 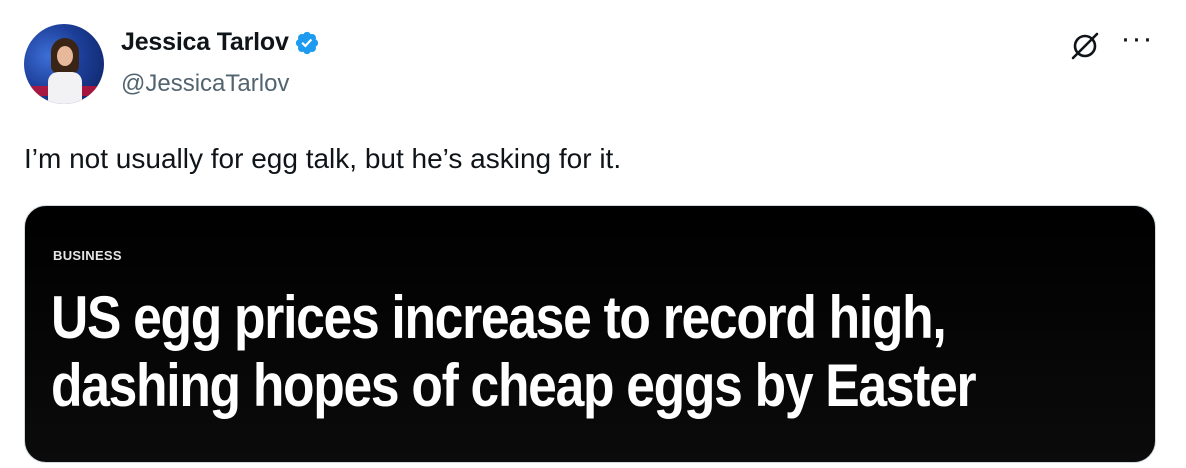 What do you see at coordinates (205, 42) in the screenshot?
I see `display-name: Jessica Tarlov` at bounding box center [205, 42].